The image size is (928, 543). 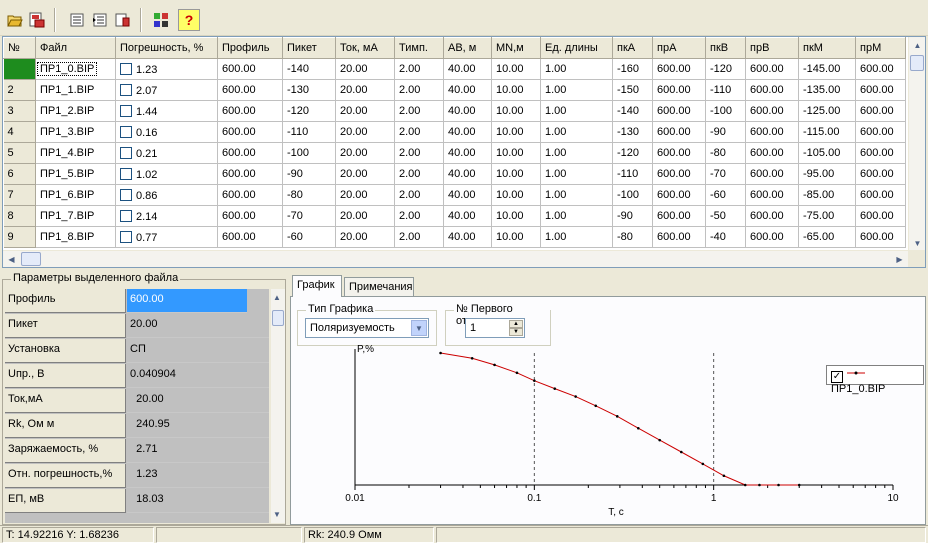 I want to click on grid-cell: -145.00, so click(x=827, y=69).